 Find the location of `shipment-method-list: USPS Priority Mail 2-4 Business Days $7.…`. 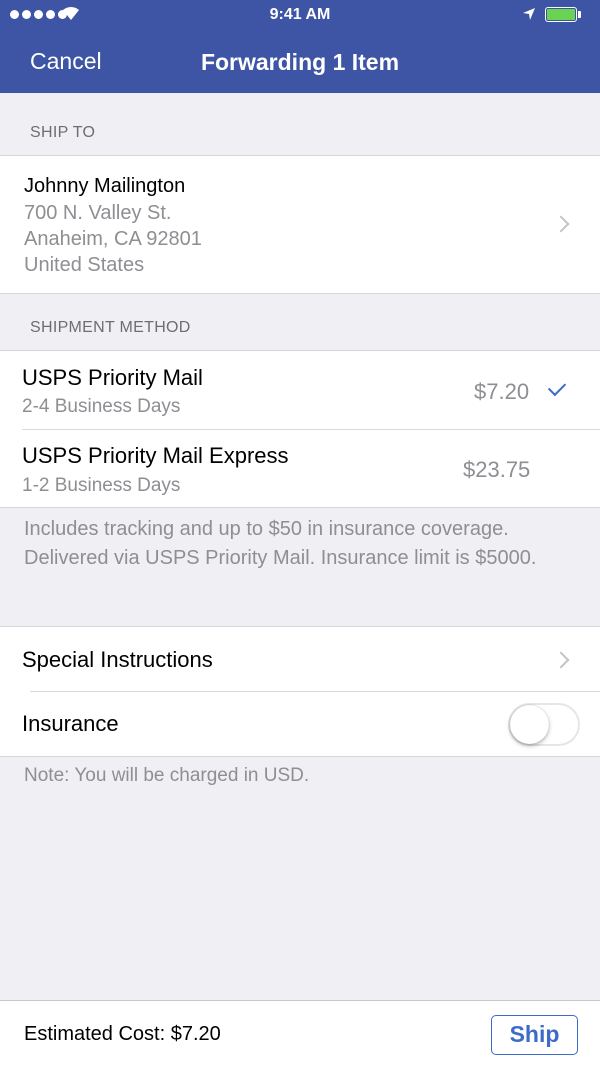

shipment-method-list: USPS Priority Mail 2-4 Business Days $7.… is located at coordinates (300, 429).